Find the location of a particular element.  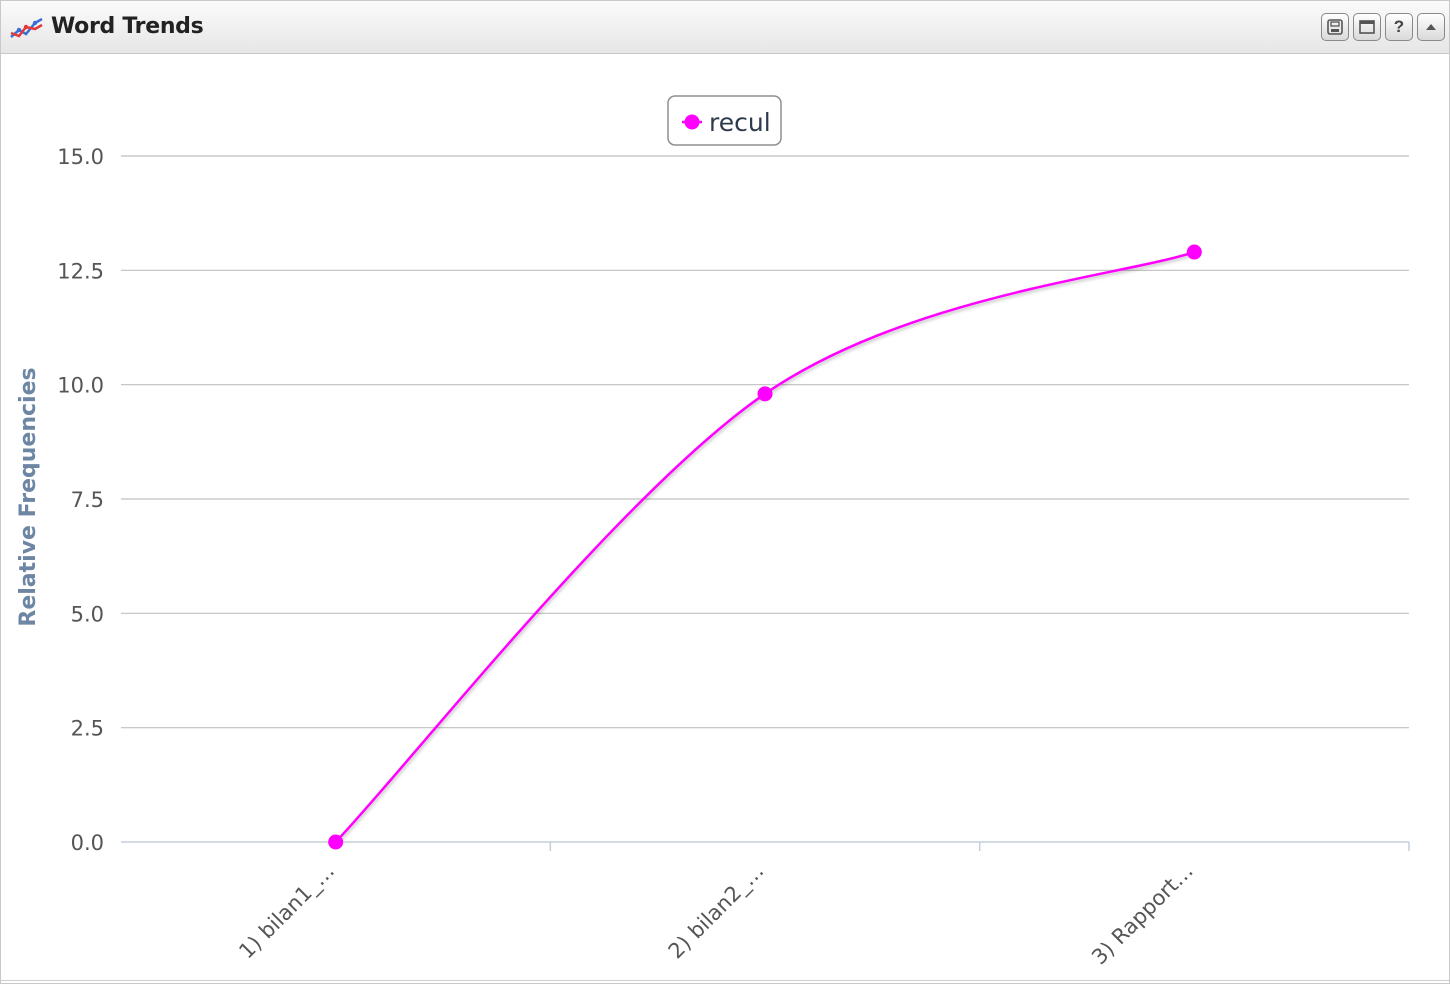

x-axis is located at coordinates (765, 846).